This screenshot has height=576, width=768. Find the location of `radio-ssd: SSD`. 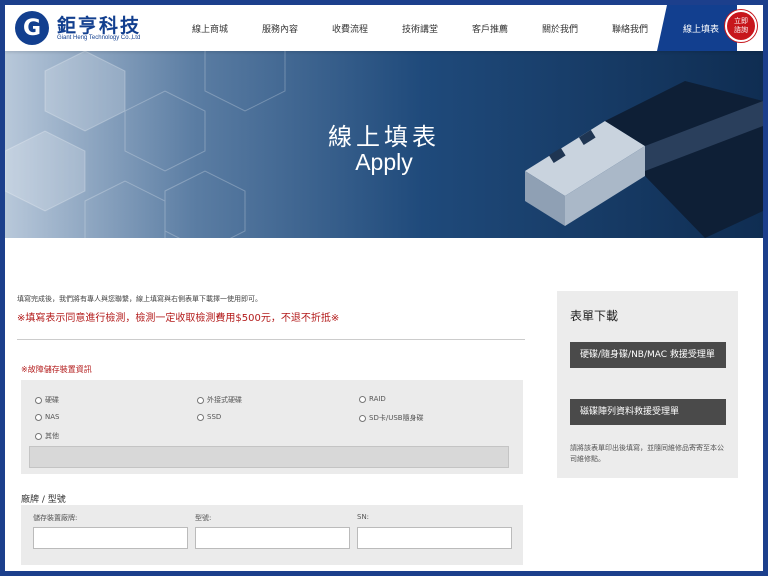

radio-ssd: SSD is located at coordinates (209, 417).